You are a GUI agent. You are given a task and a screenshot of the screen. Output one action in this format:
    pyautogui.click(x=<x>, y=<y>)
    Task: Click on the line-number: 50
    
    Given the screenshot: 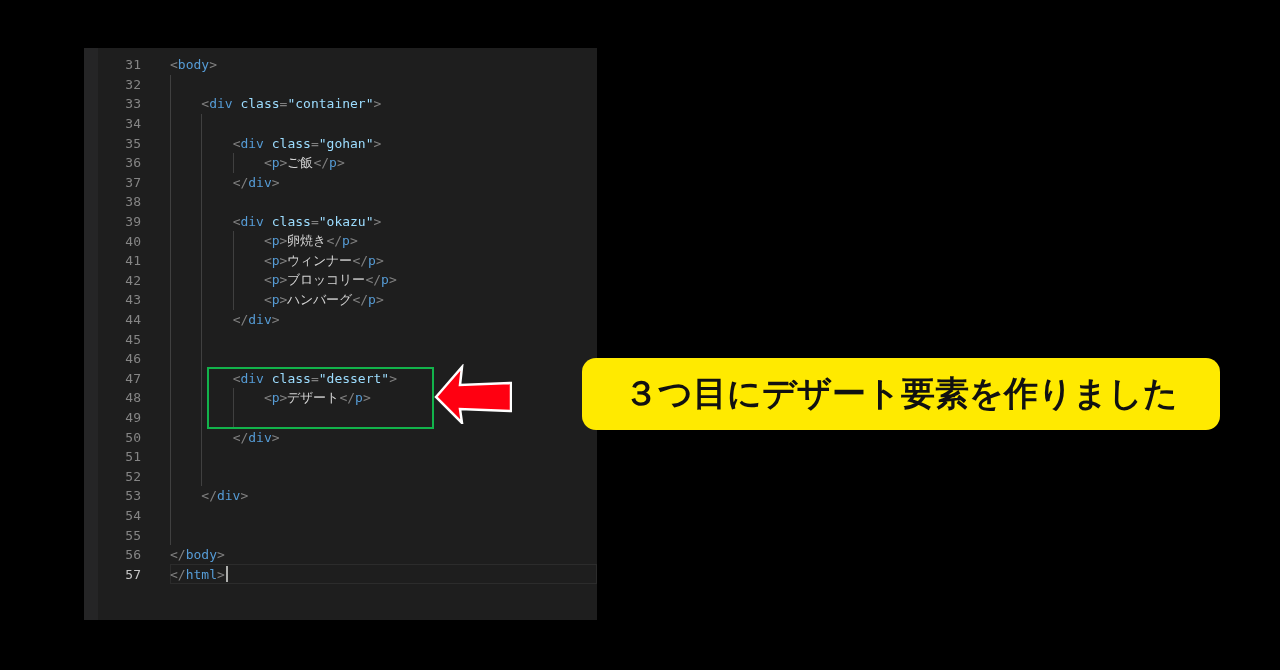 What is the action you would take?
    pyautogui.click(x=132, y=437)
    